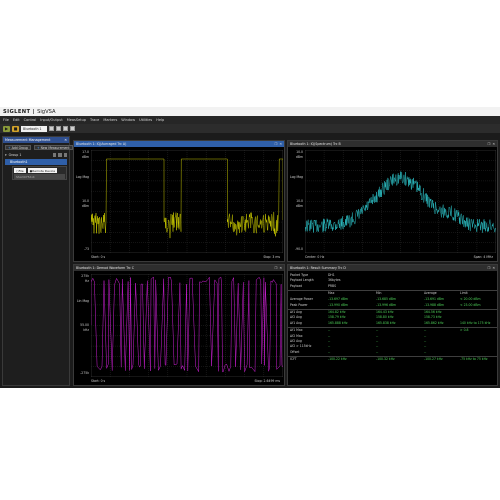 The height and width of the screenshot is (500, 500). What do you see at coordinates (386, 322) in the screenshot?
I see `row-value: 165.838 kHz` at bounding box center [386, 322].